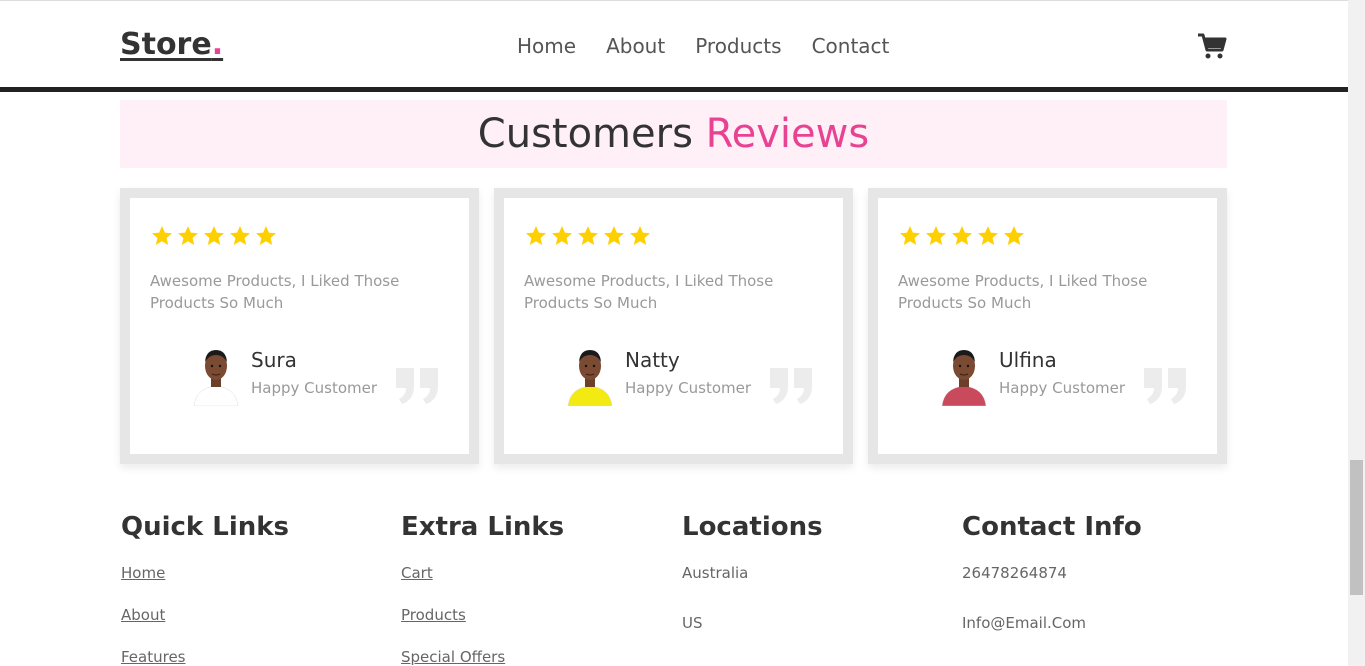 The image size is (1365, 666). I want to click on customer-name: Natty, so click(652, 360).